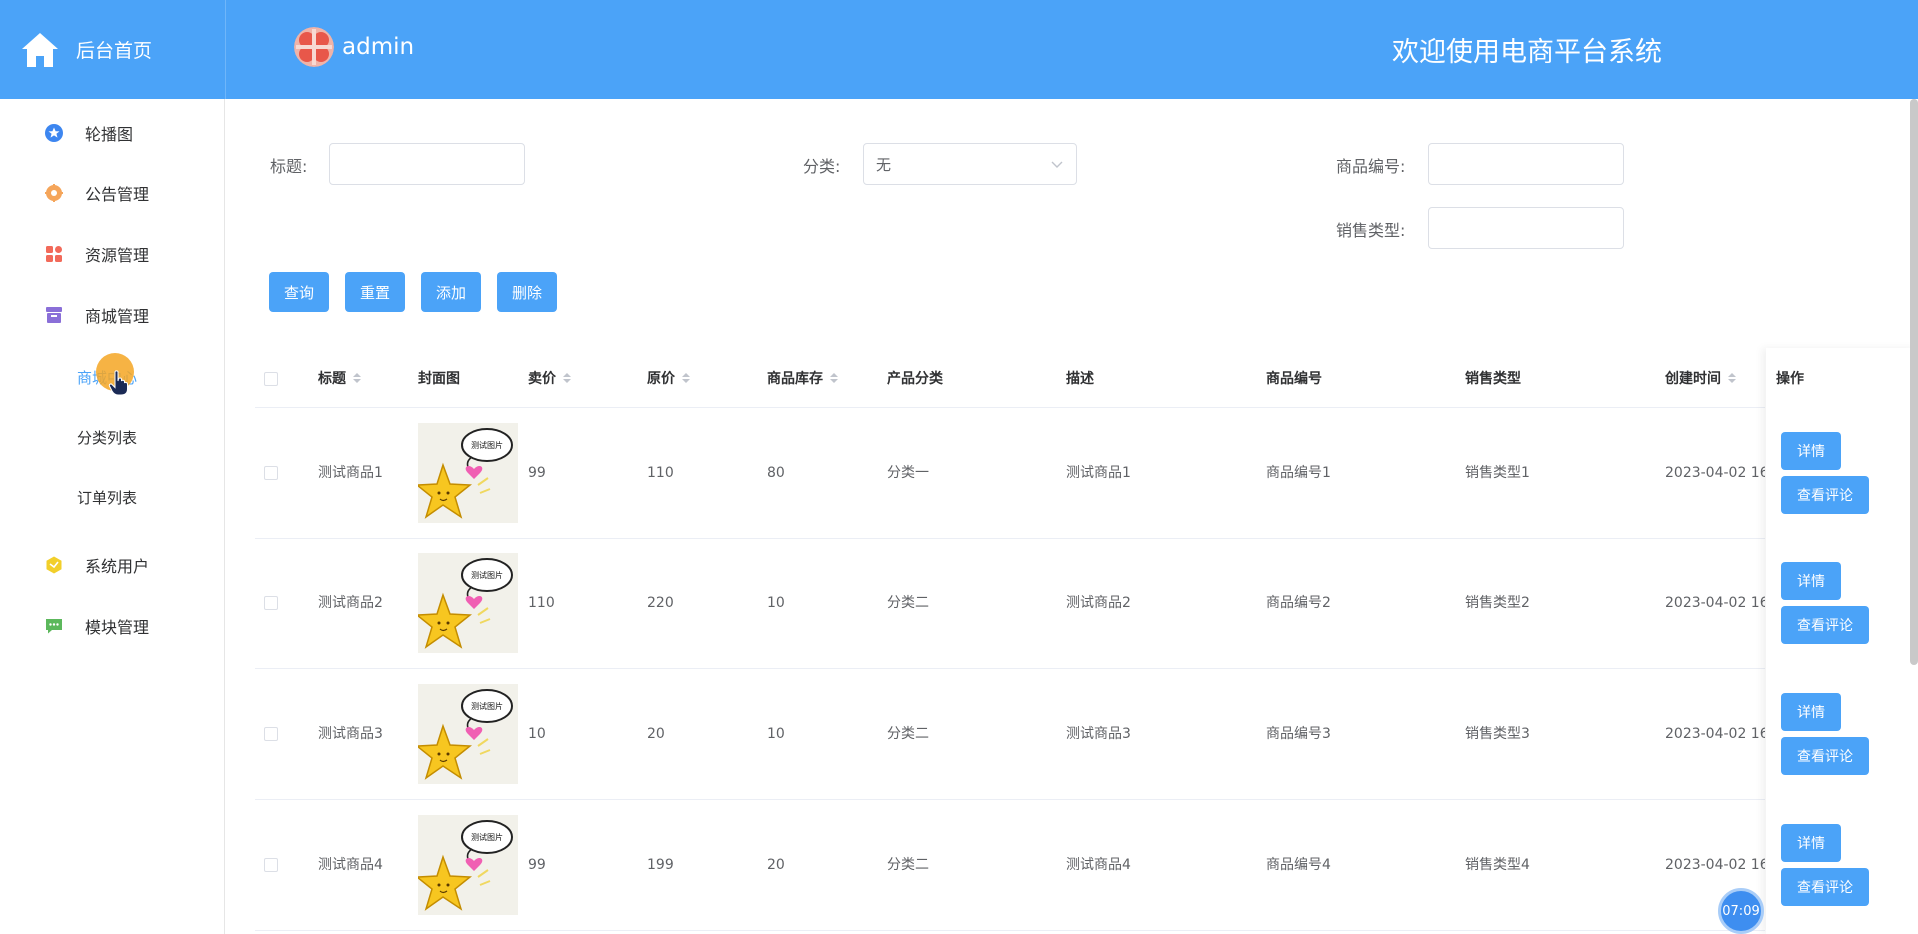  Describe the element at coordinates (1497, 603) in the screenshot. I see `cell-sale-type: 销售类型2` at that location.